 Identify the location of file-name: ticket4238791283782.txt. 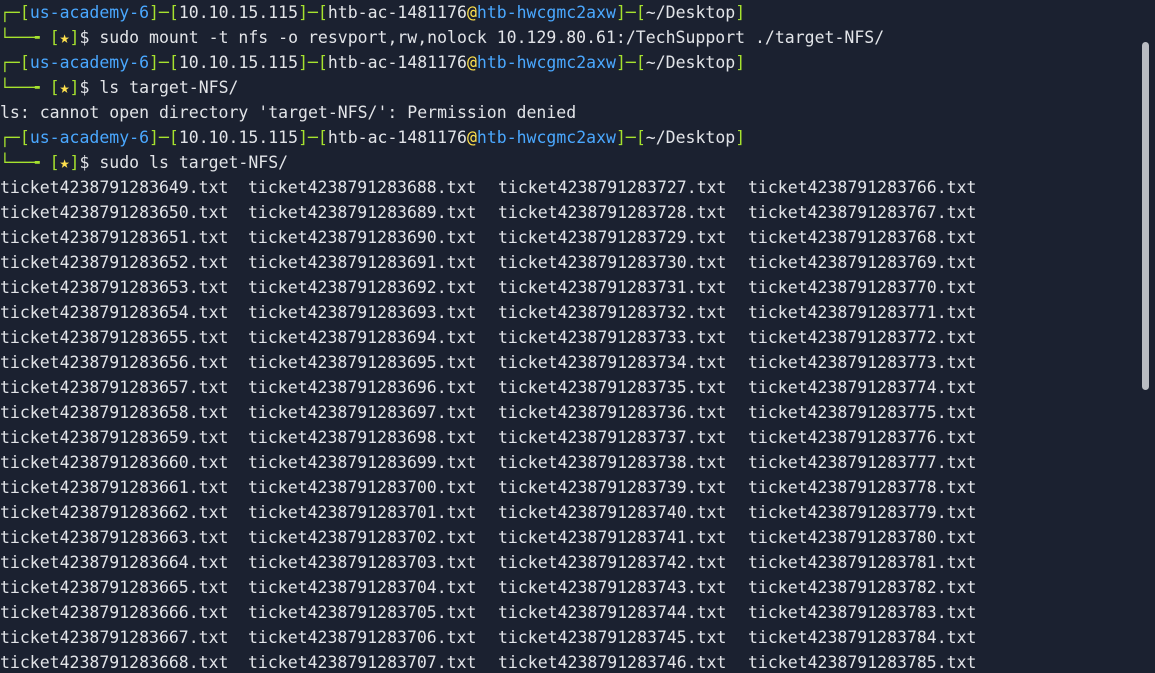
(862, 587).